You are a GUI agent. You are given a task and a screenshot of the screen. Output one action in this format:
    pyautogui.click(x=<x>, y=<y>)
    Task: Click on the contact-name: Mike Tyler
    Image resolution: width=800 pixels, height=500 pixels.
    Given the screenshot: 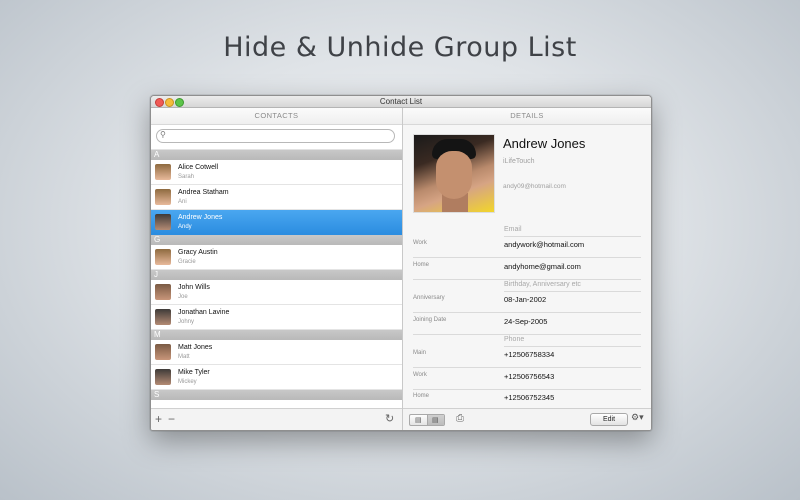 What is the action you would take?
    pyautogui.click(x=194, y=372)
    